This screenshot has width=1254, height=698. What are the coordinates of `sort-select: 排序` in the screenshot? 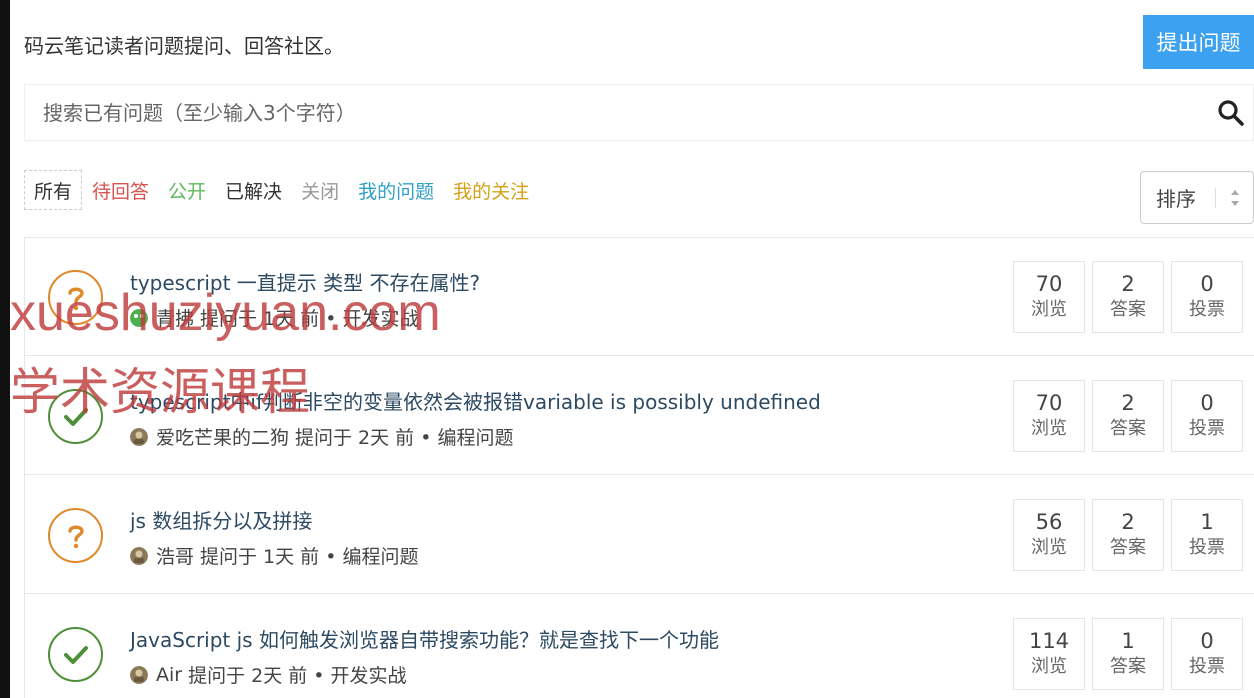 It's located at (1197, 197).